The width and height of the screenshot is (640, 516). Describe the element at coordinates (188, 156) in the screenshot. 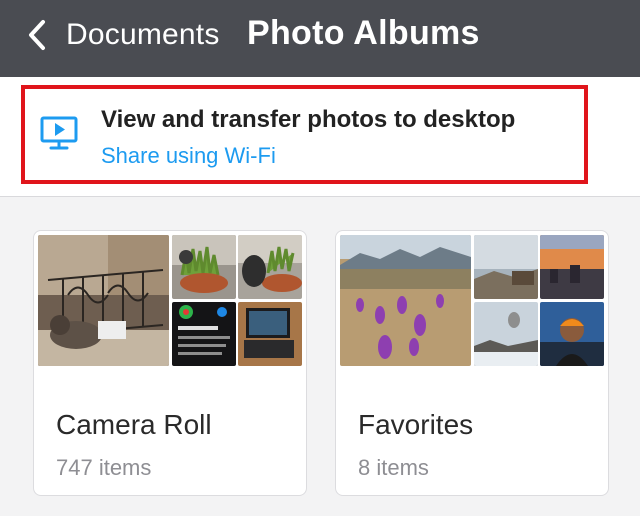

I see `share-wifi-link: Share using Wi-Fi` at that location.